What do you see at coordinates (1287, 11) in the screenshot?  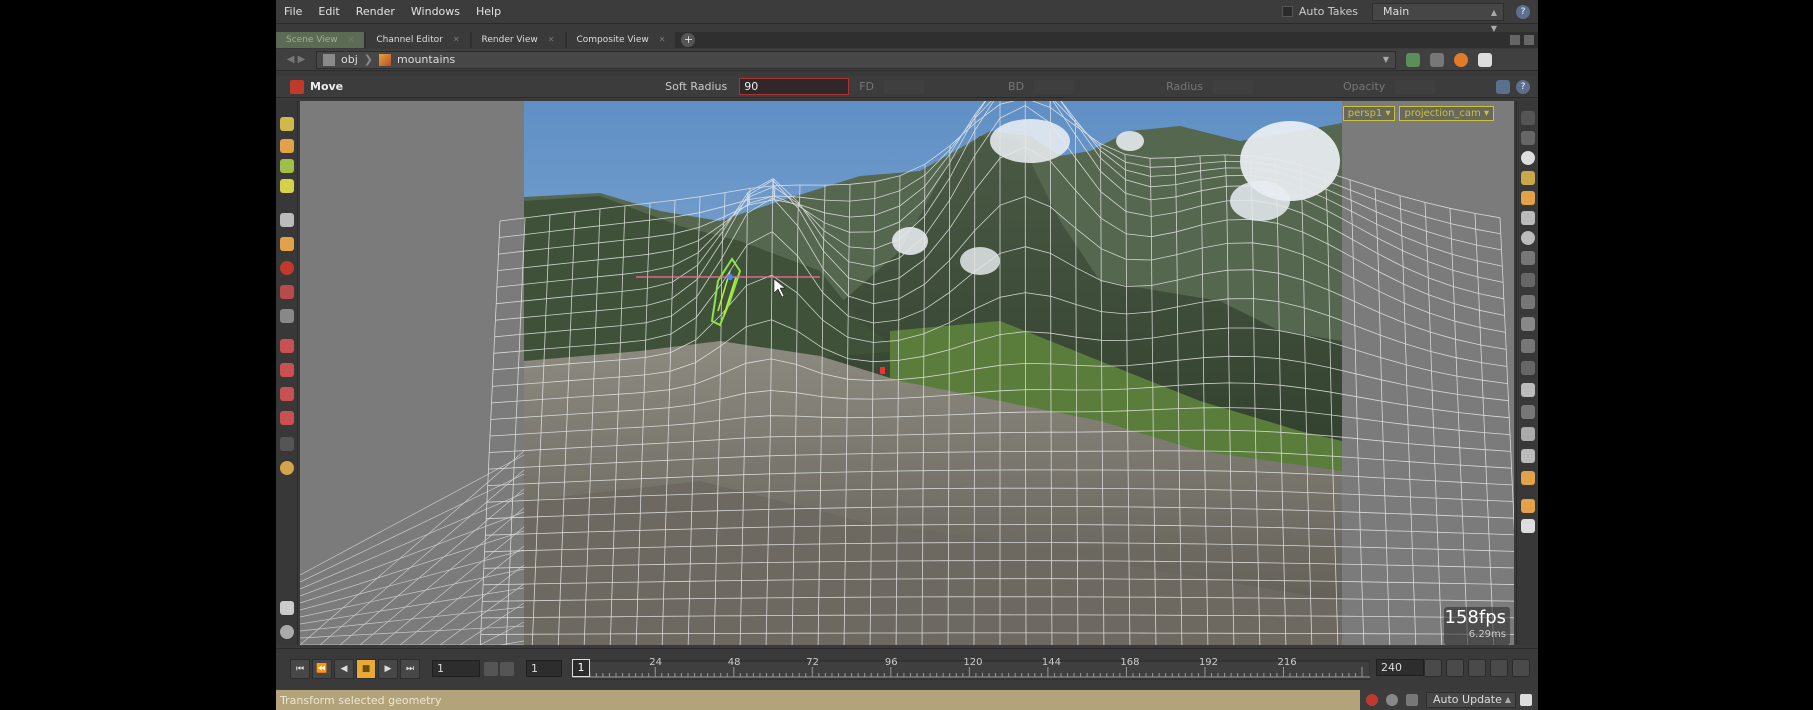 I see `auto-takes-checkbox` at bounding box center [1287, 11].